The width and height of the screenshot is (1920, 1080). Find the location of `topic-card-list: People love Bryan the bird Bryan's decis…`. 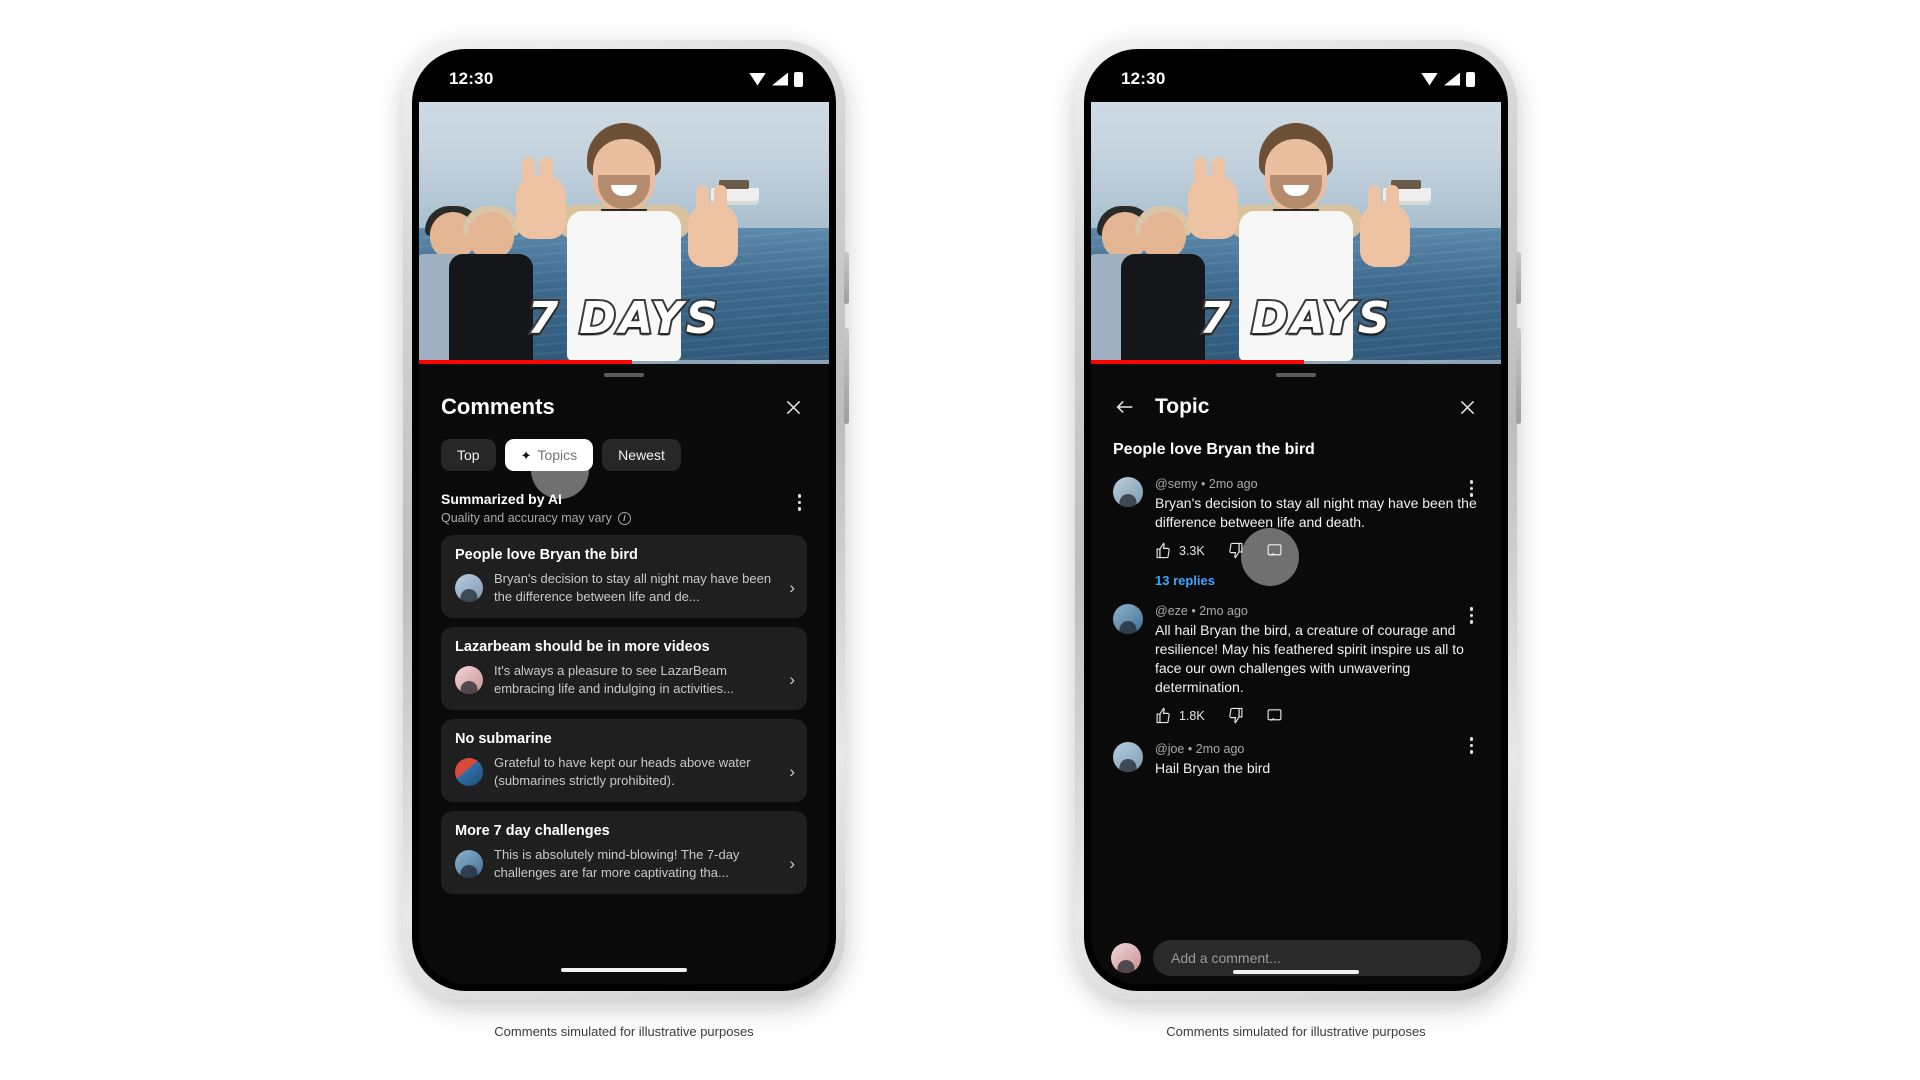

topic-card-list: People love Bryan the bird Bryan's decis… is located at coordinates (624, 710).